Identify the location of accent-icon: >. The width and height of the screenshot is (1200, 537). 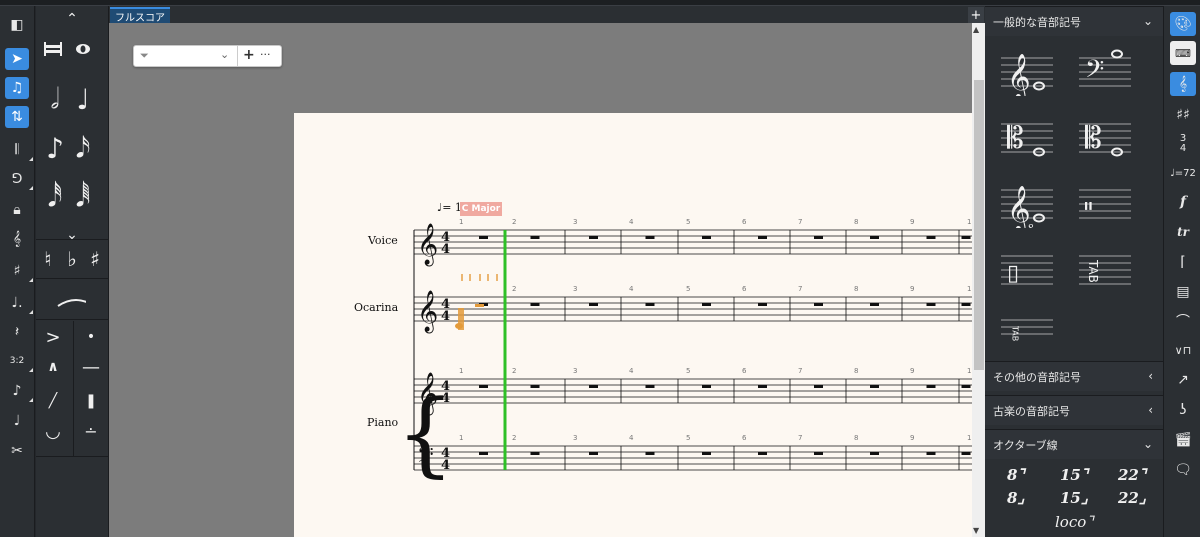
(53, 337).